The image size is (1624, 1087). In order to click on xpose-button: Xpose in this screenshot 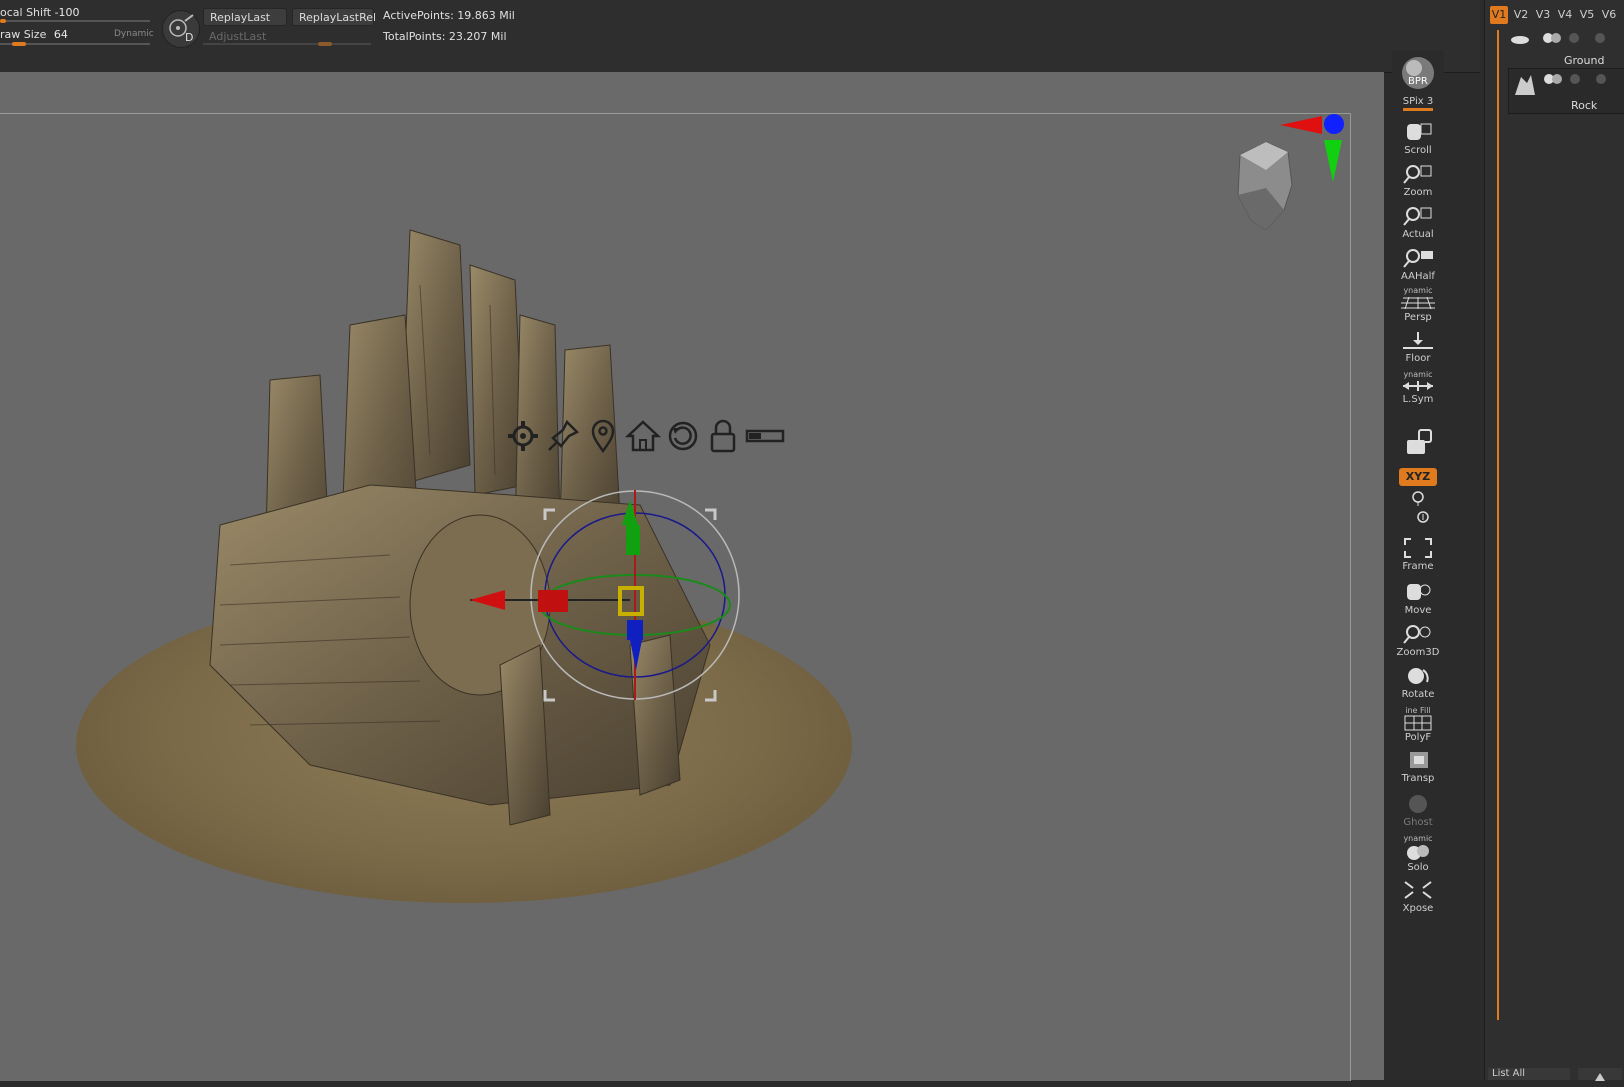, I will do `click(1418, 896)`.